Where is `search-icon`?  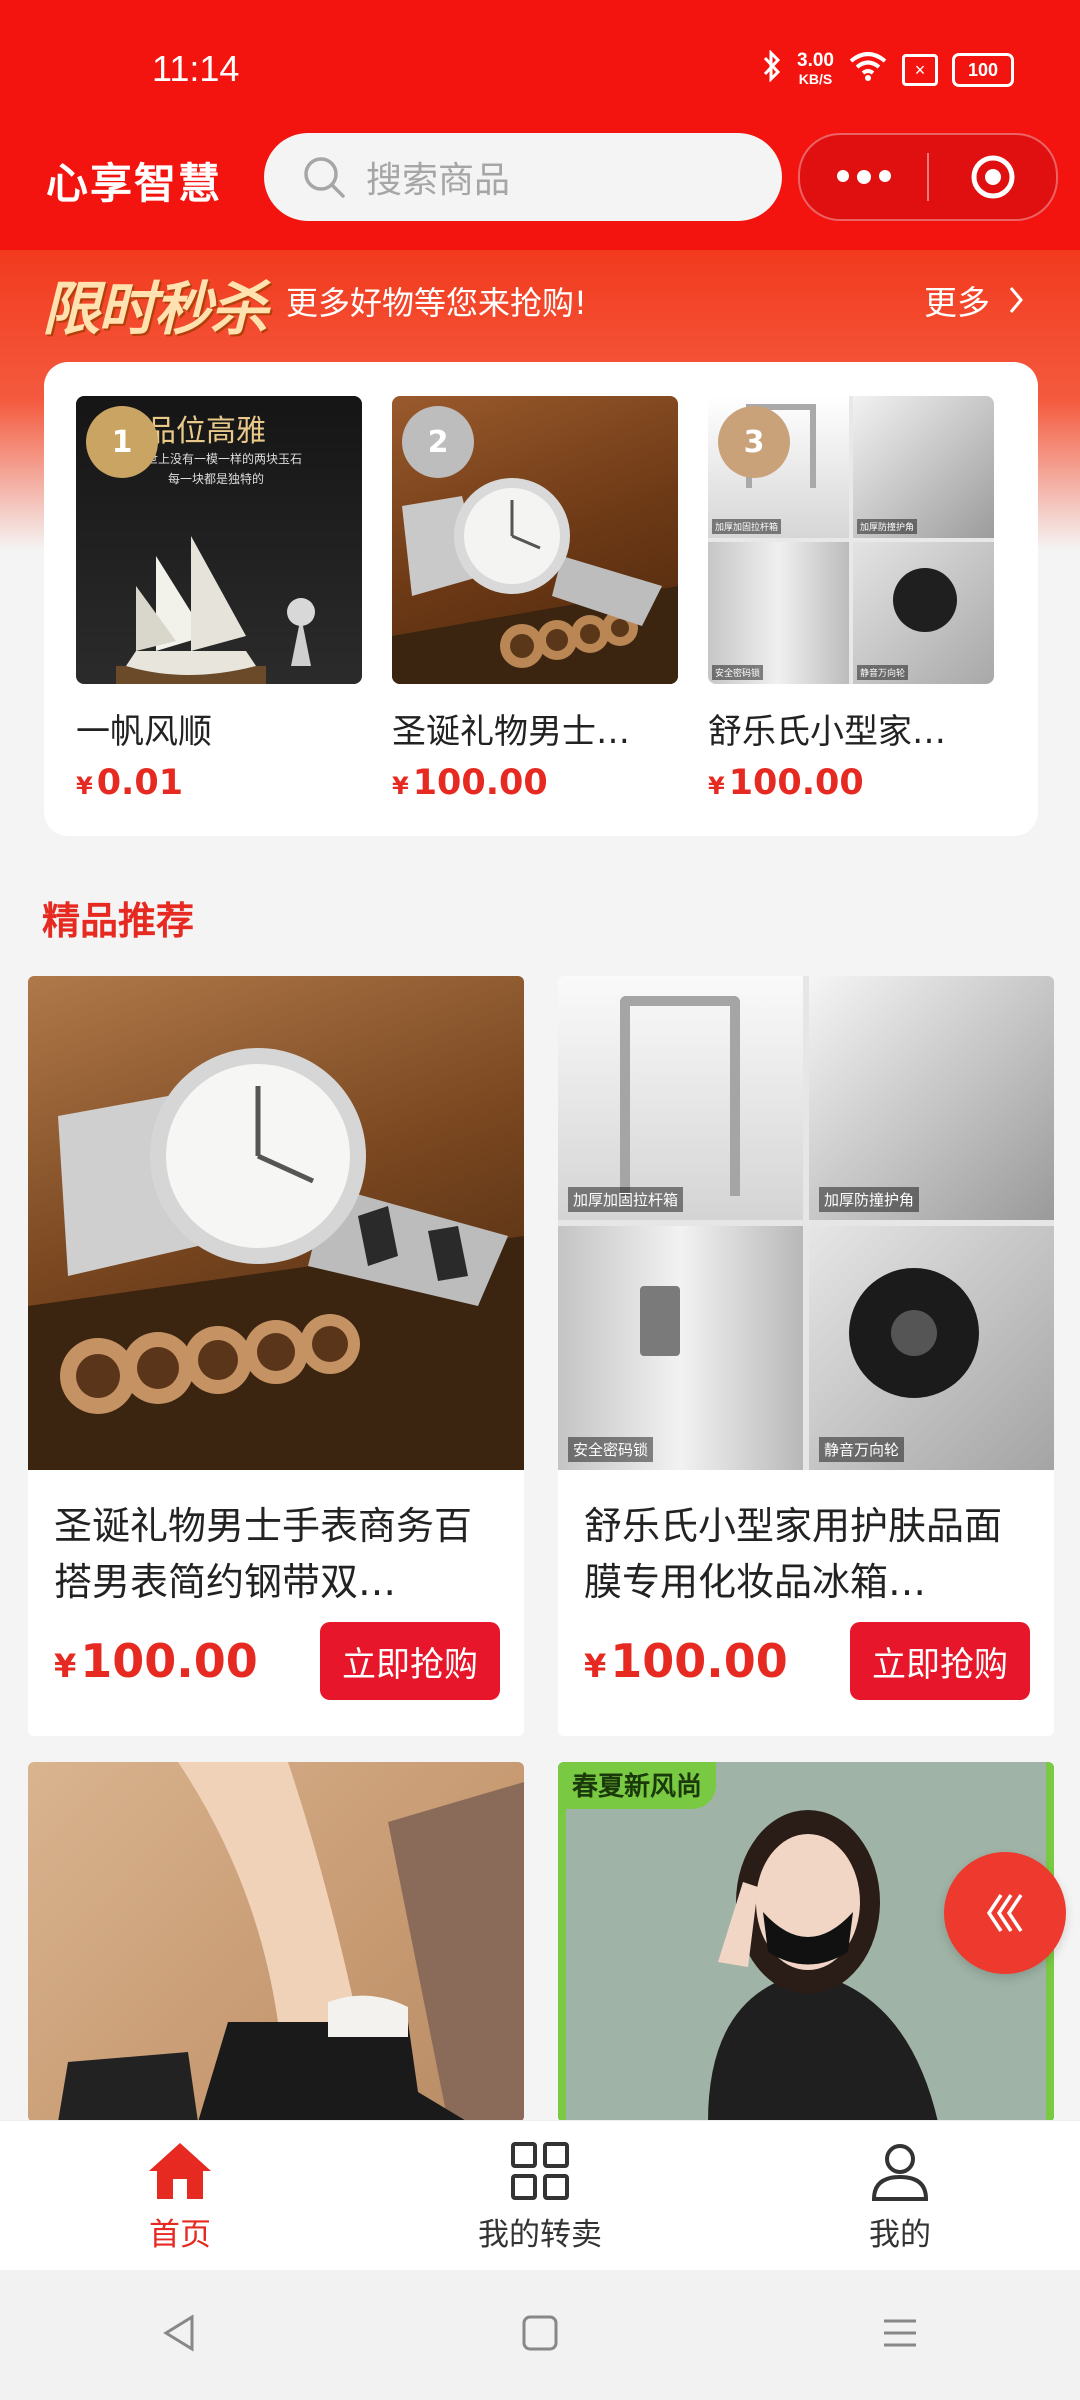
search-icon is located at coordinates (324, 177).